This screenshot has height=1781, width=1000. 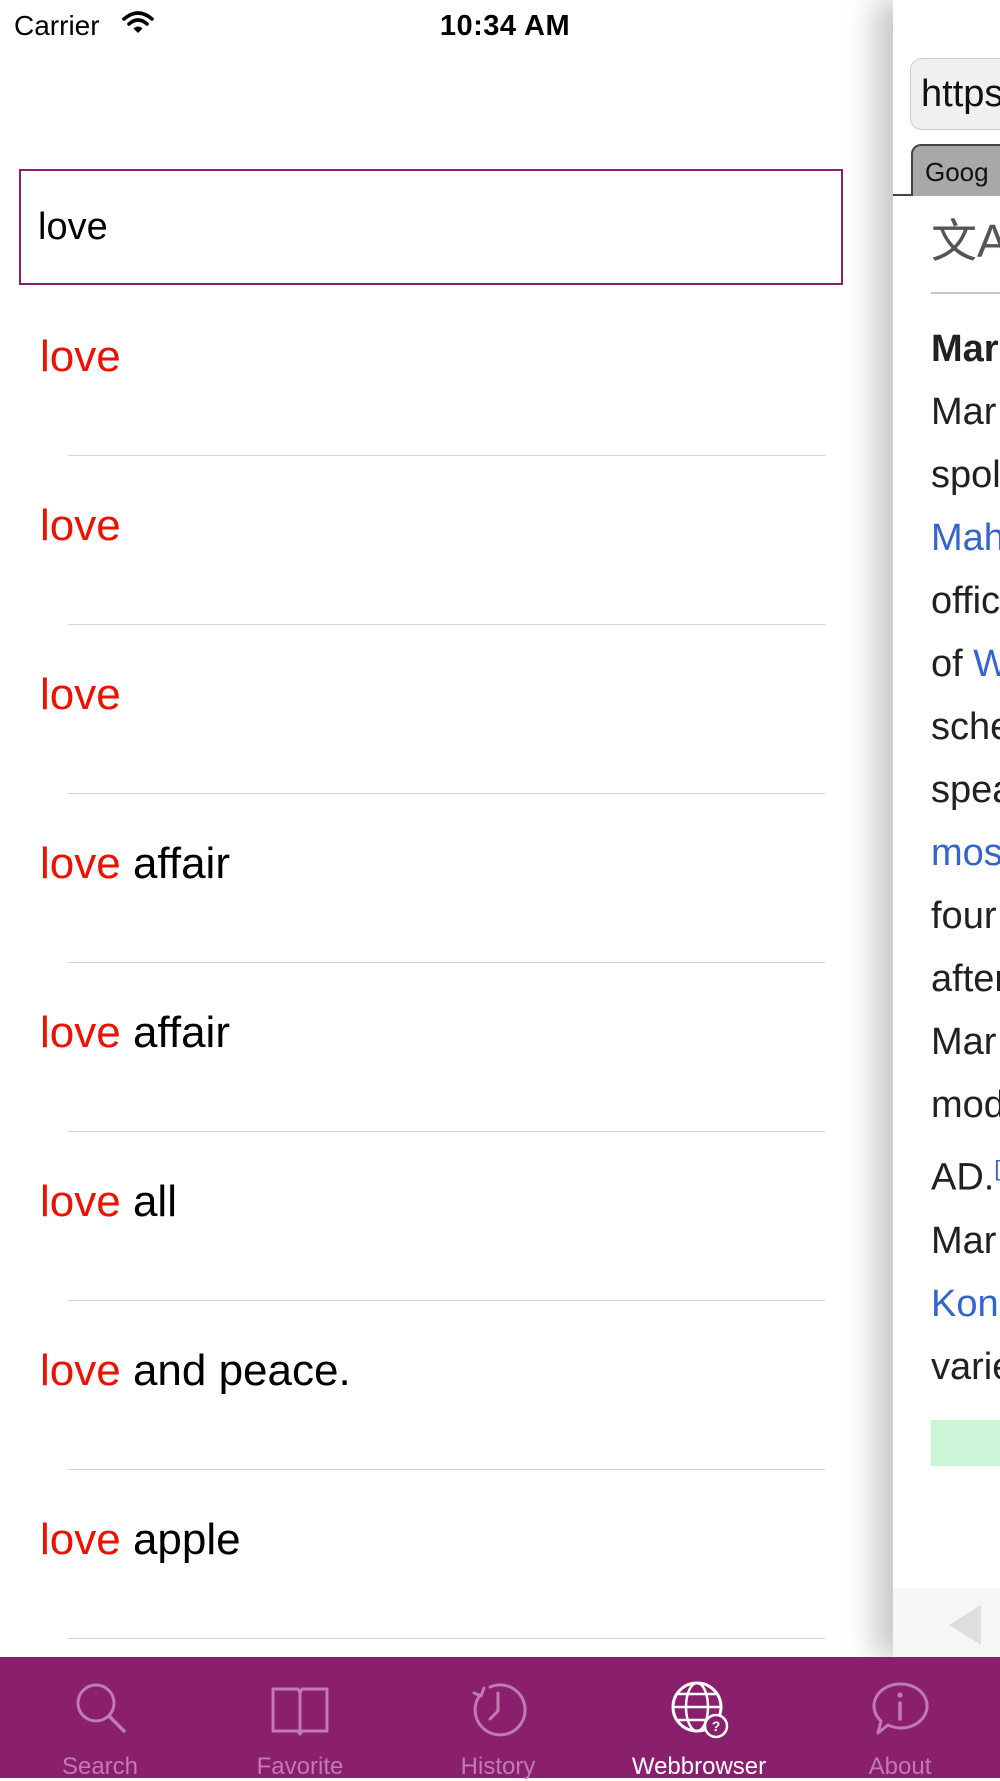 I want to click on tab-favorite: Favorite, so click(x=300, y=1718).